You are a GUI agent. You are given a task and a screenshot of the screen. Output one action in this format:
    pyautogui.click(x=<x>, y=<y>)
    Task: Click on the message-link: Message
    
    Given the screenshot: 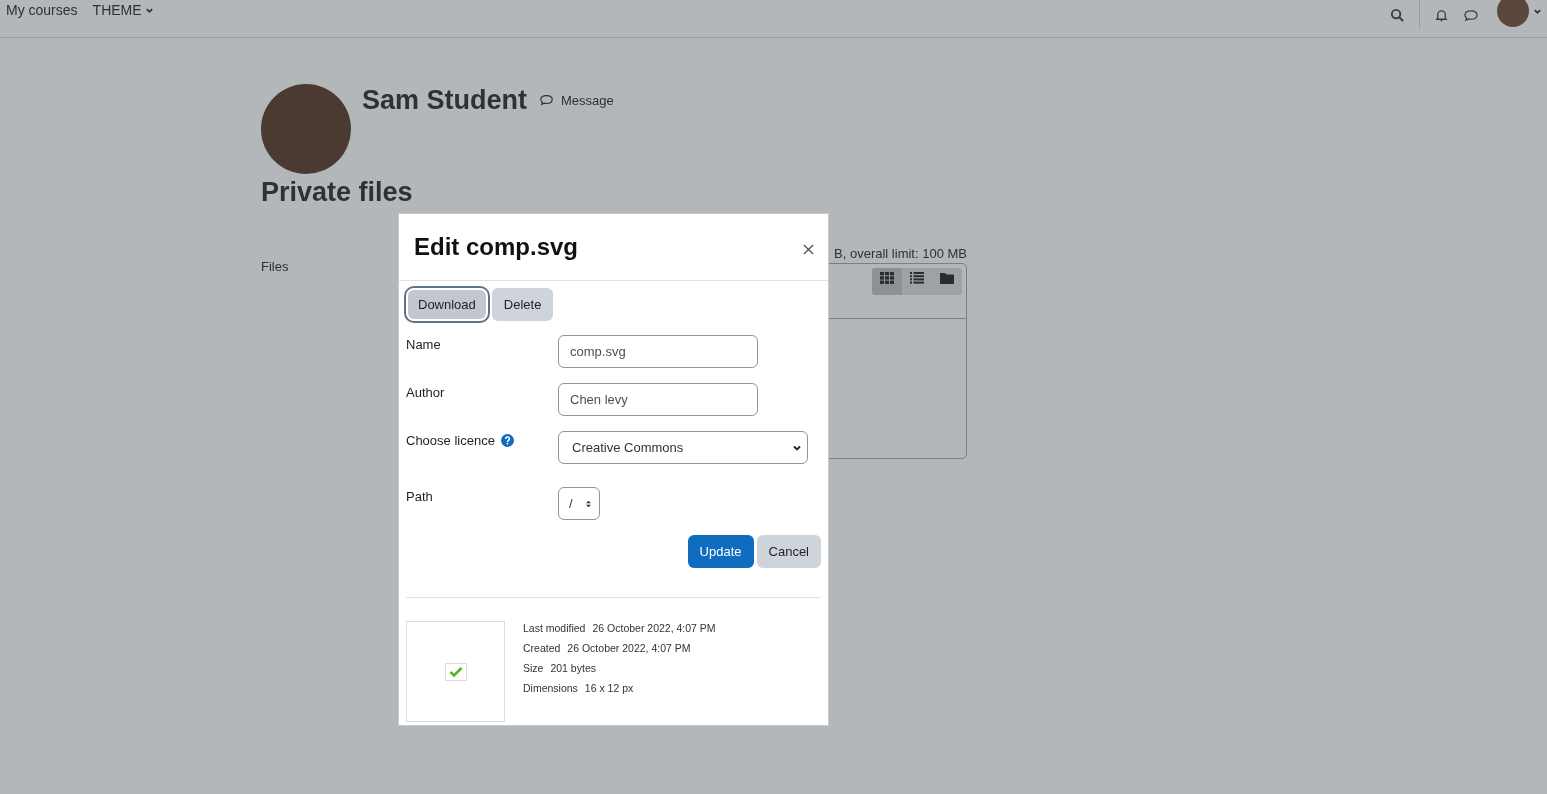 What is the action you would take?
    pyautogui.click(x=576, y=100)
    